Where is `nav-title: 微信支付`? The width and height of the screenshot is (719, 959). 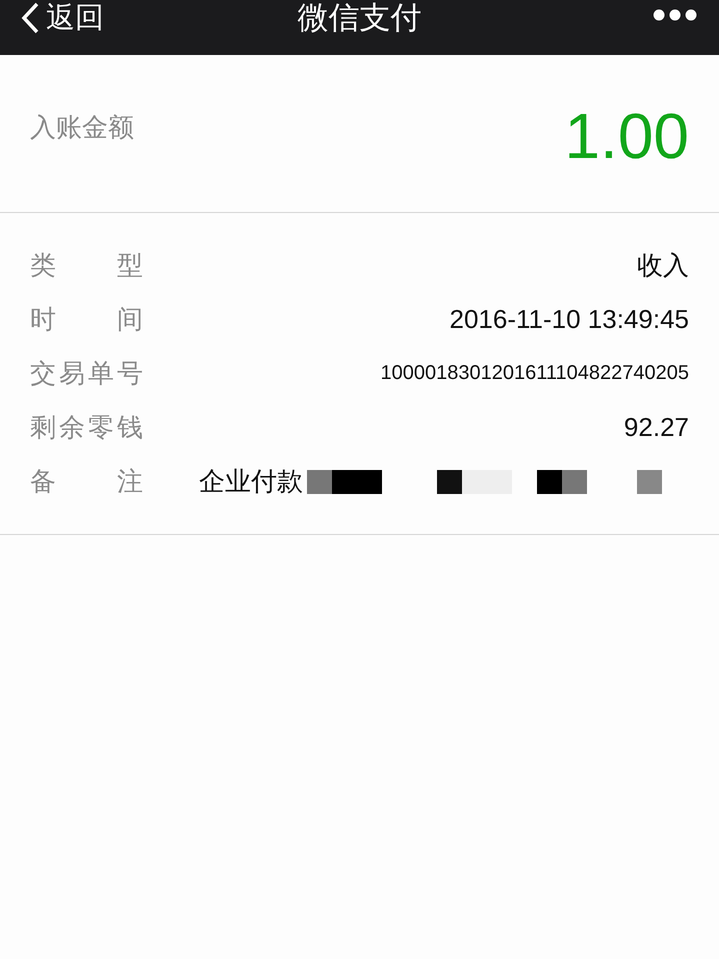 nav-title: 微信支付 is located at coordinates (360, 19).